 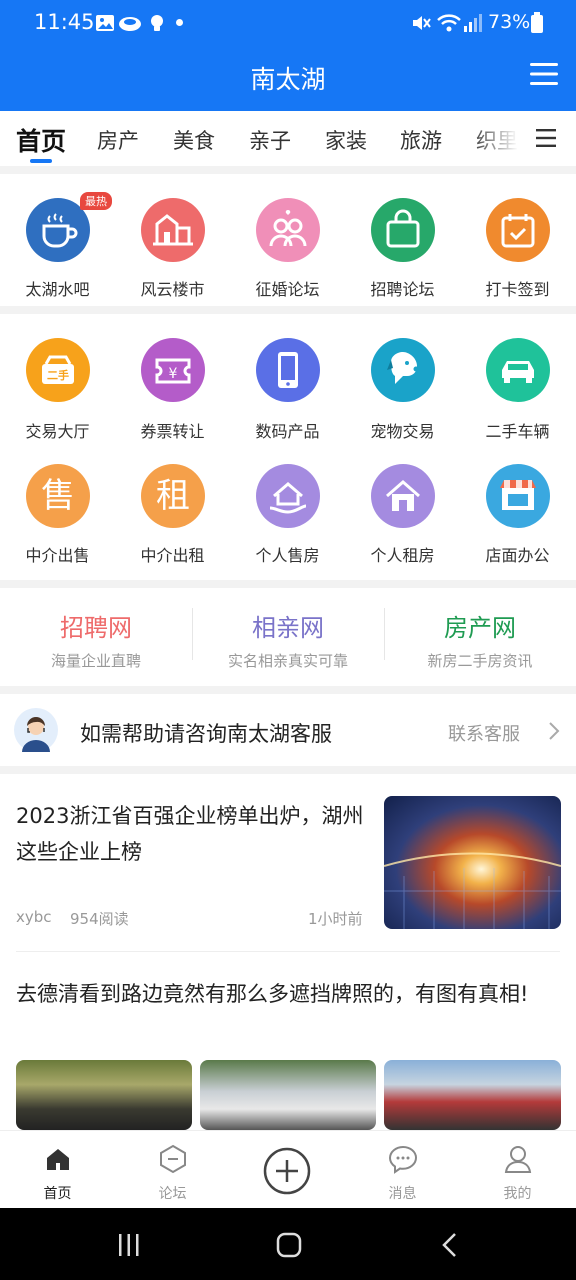 What do you see at coordinates (484, 733) in the screenshot?
I see `contact-service-link: 联系客服` at bounding box center [484, 733].